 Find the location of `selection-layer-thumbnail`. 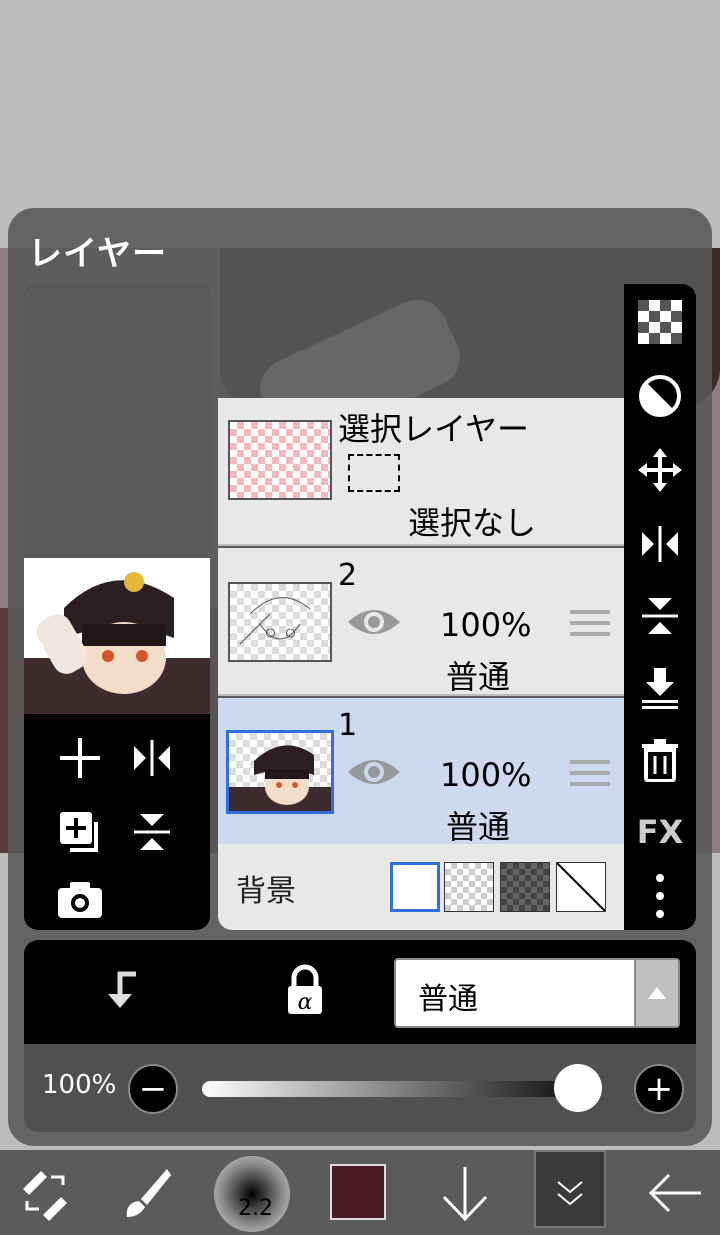

selection-layer-thumbnail is located at coordinates (280, 460).